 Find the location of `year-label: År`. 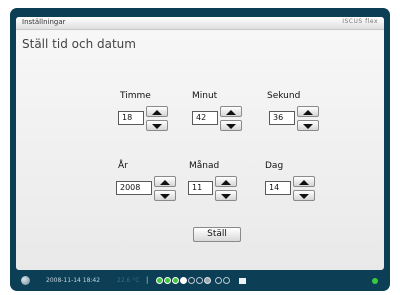

year-label: År is located at coordinates (123, 166).